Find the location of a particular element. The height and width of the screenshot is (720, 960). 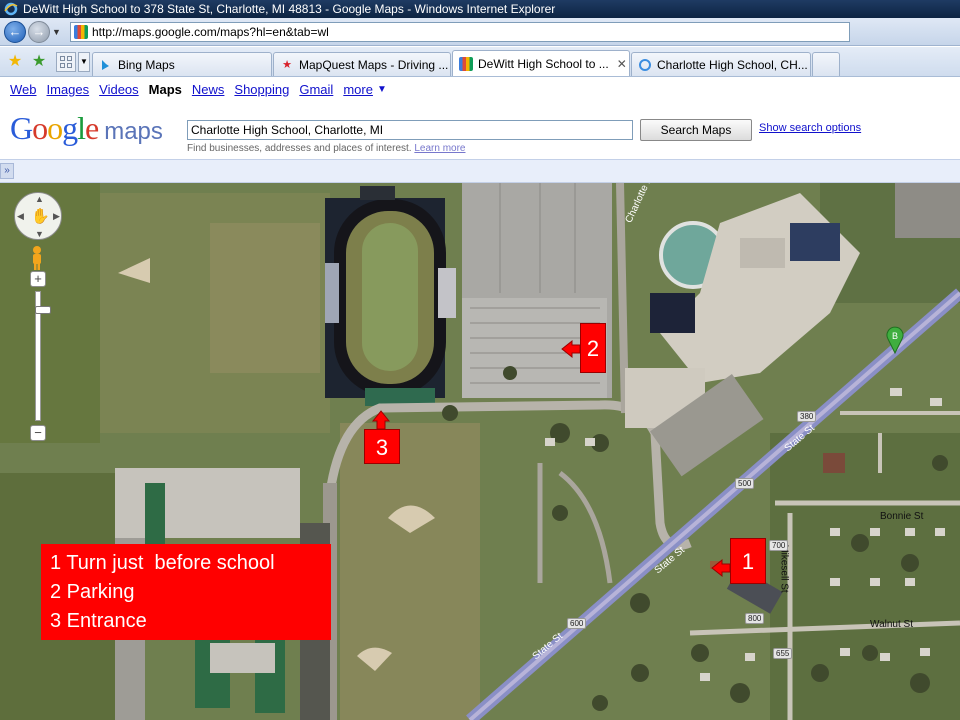

nav-news-link: News is located at coordinates (208, 89).